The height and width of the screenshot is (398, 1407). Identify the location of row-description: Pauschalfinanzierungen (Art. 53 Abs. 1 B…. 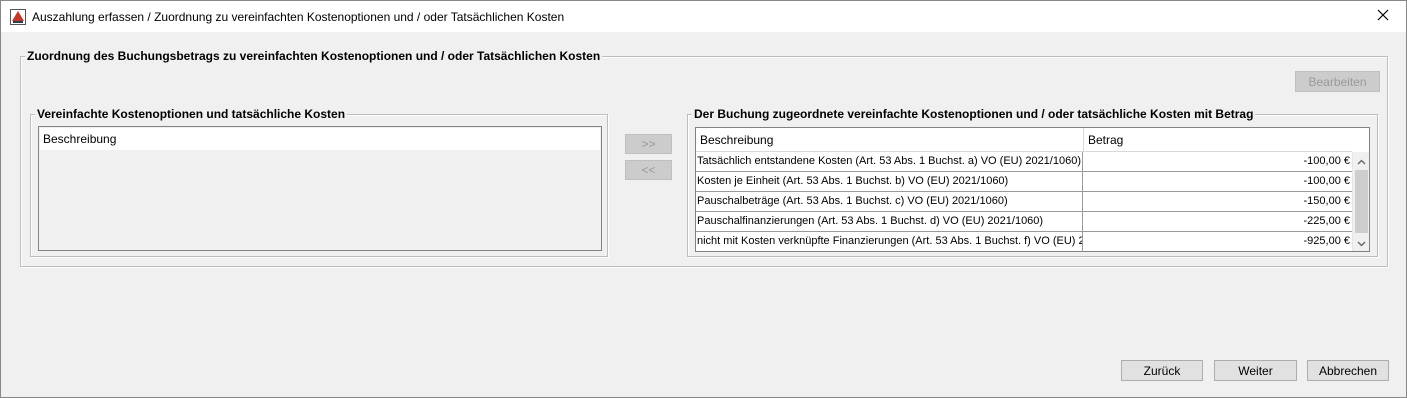
(889, 221).